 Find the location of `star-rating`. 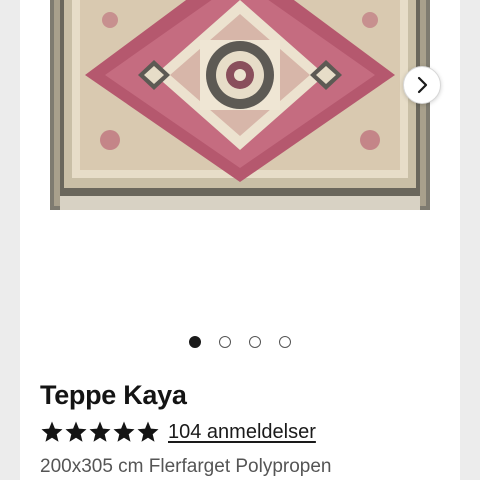

star-rating is located at coordinates (100, 432).